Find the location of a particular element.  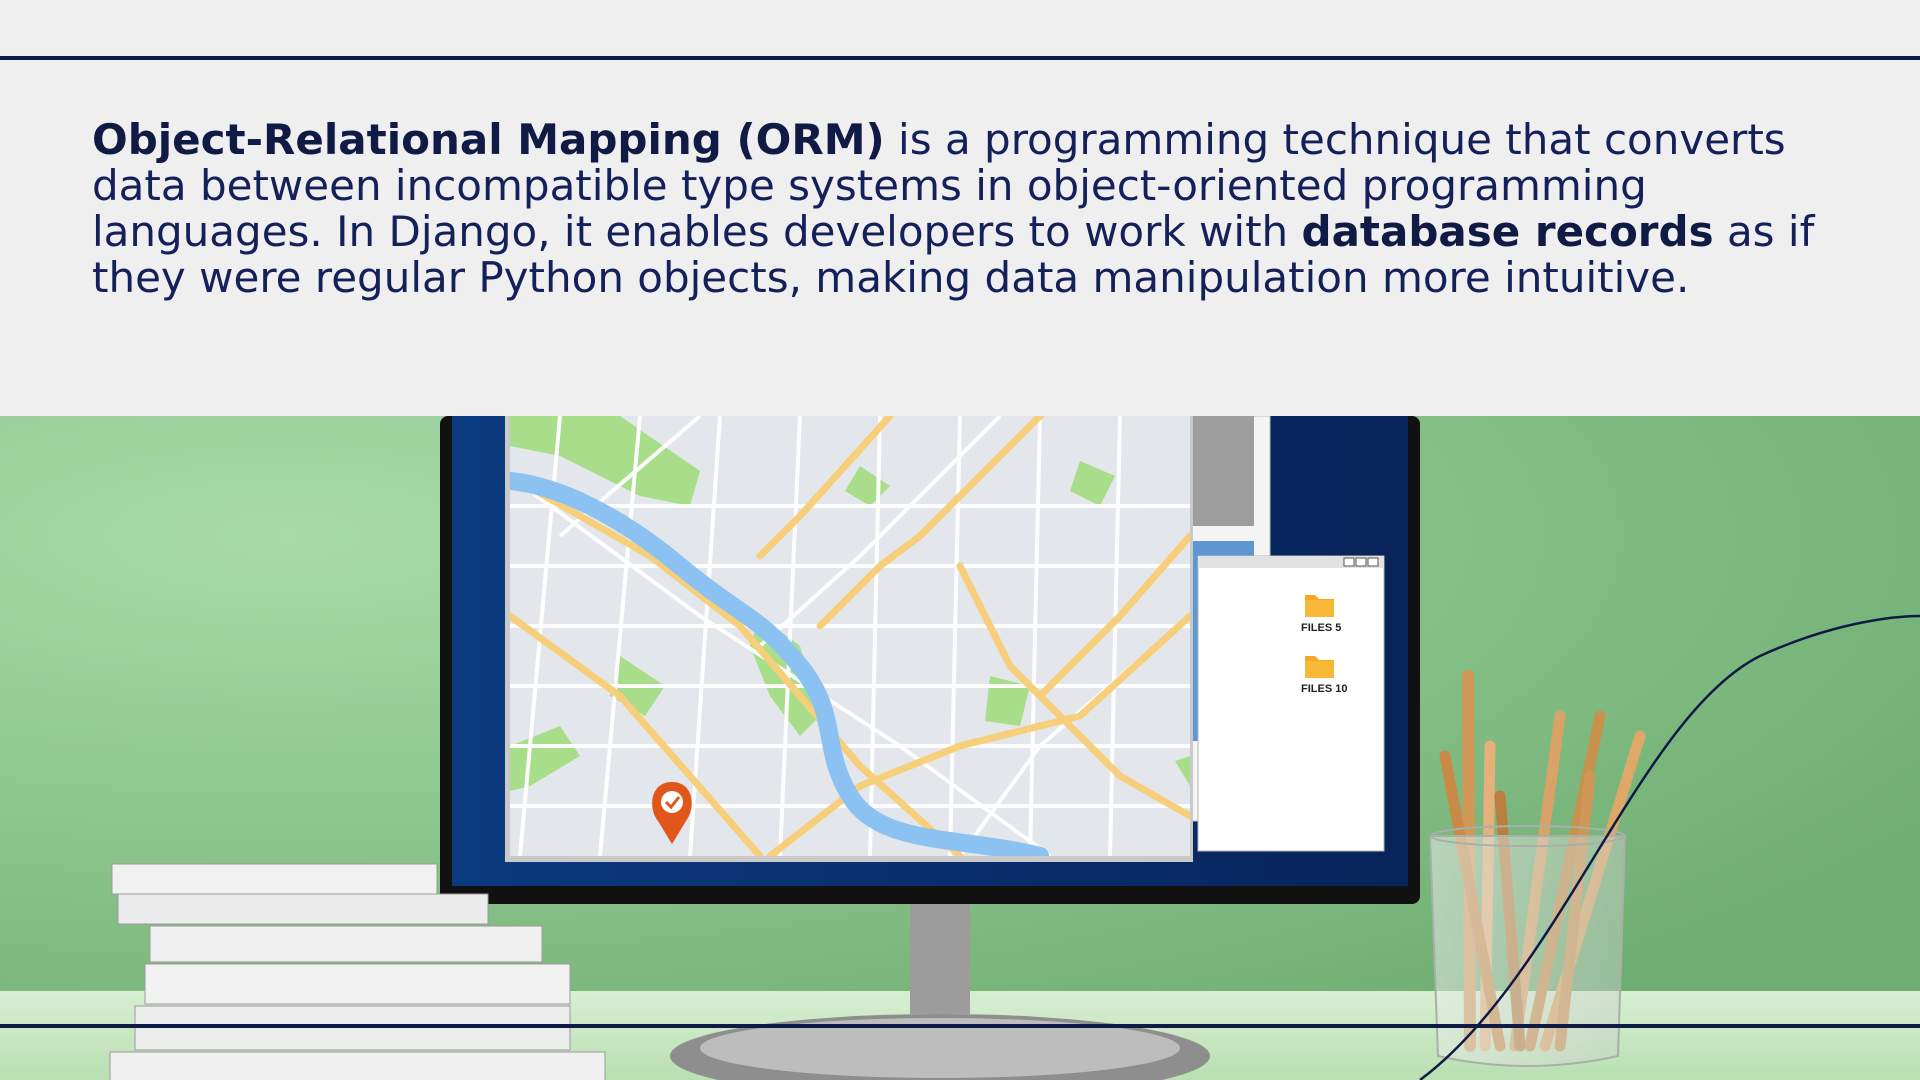

bottom-divider-line is located at coordinates (960, 1026).